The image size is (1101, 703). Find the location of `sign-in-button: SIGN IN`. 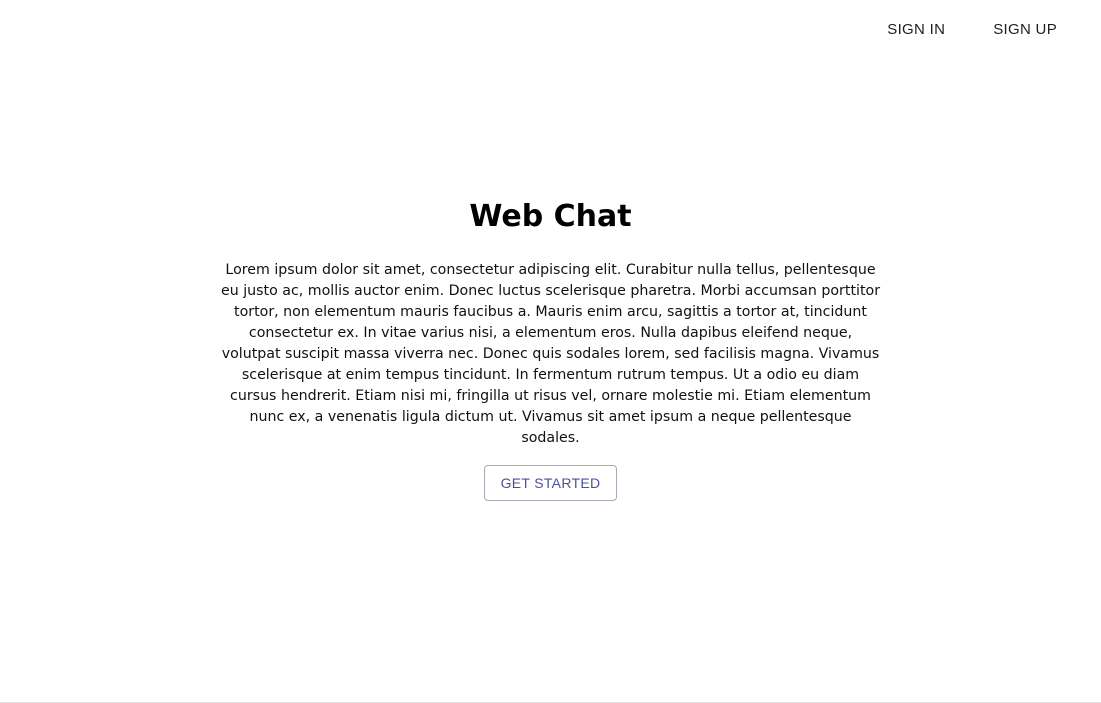

sign-in-button: SIGN IN is located at coordinates (916, 29).